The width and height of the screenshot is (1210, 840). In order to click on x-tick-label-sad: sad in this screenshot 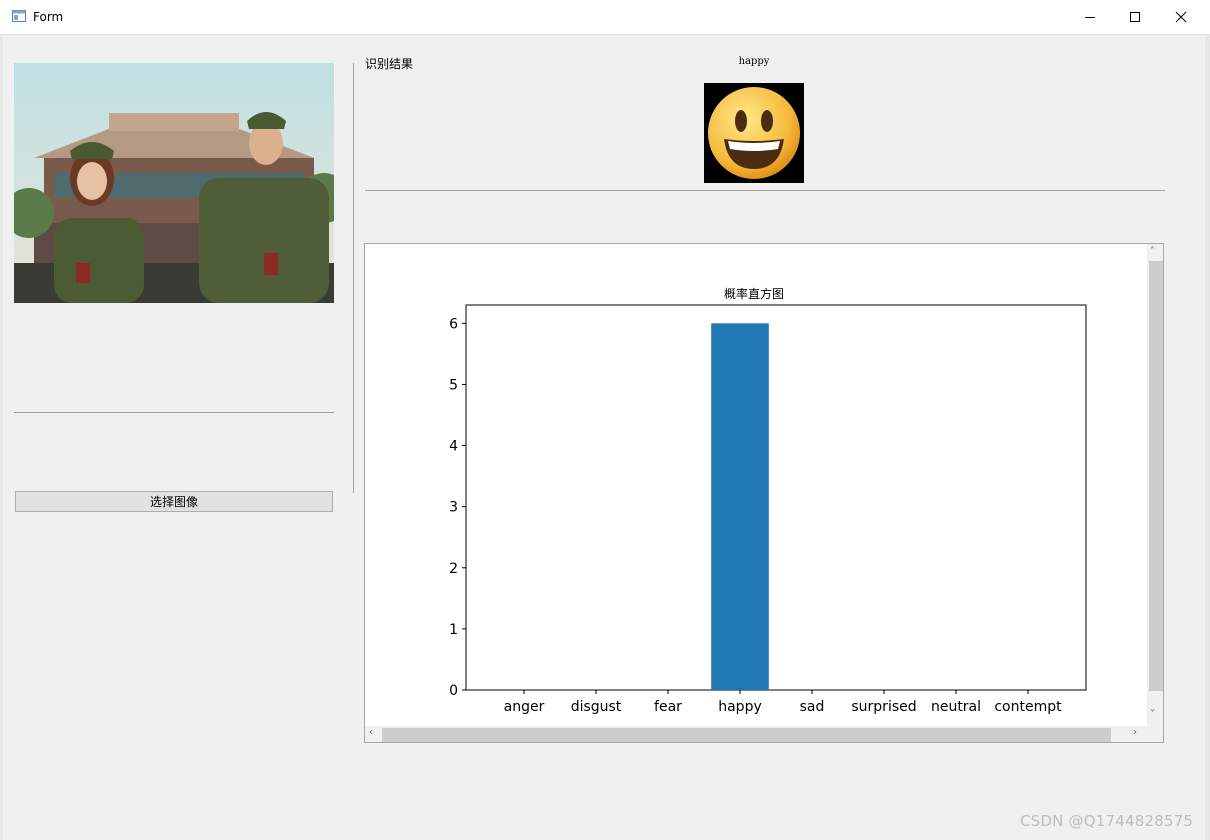, I will do `click(812, 707)`.